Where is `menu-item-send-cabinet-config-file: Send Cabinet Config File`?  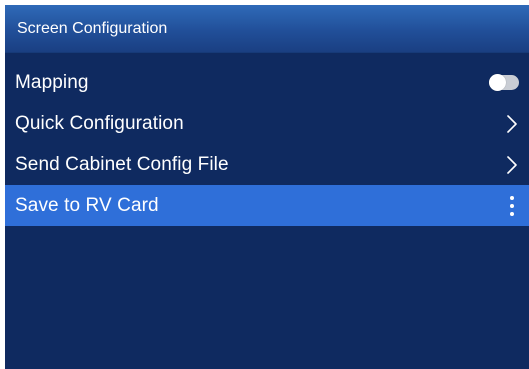
menu-item-send-cabinet-config-file: Send Cabinet Config File is located at coordinates (267, 164).